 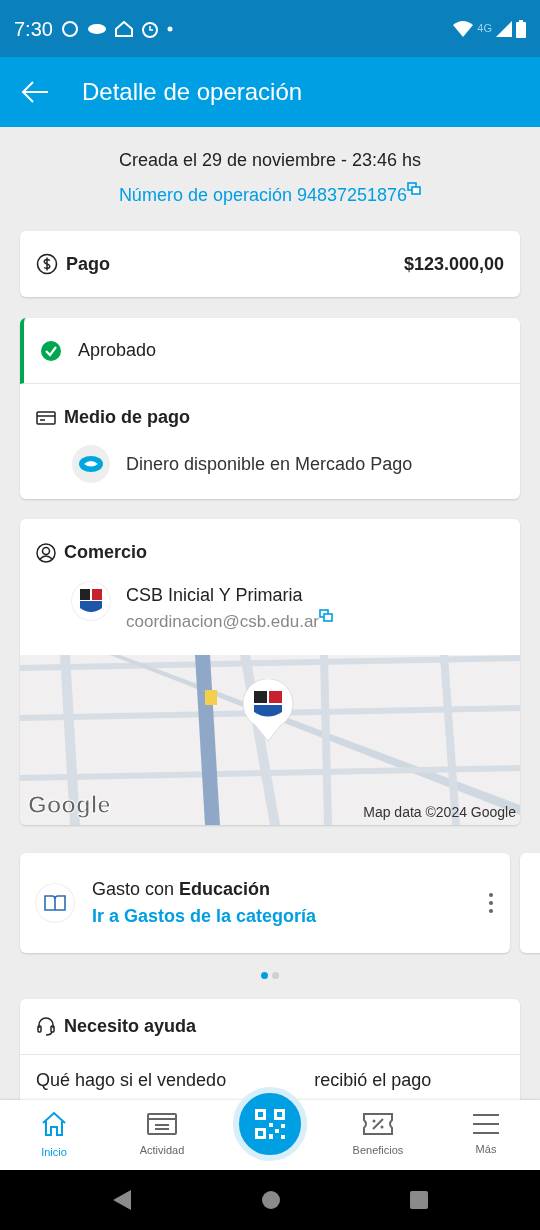 I want to click on clock: 7:30, so click(x=33, y=29).